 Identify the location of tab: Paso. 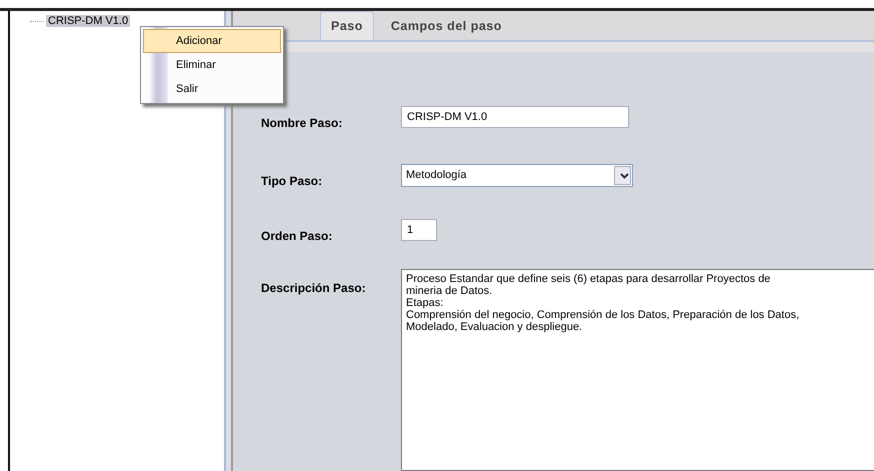
(347, 25).